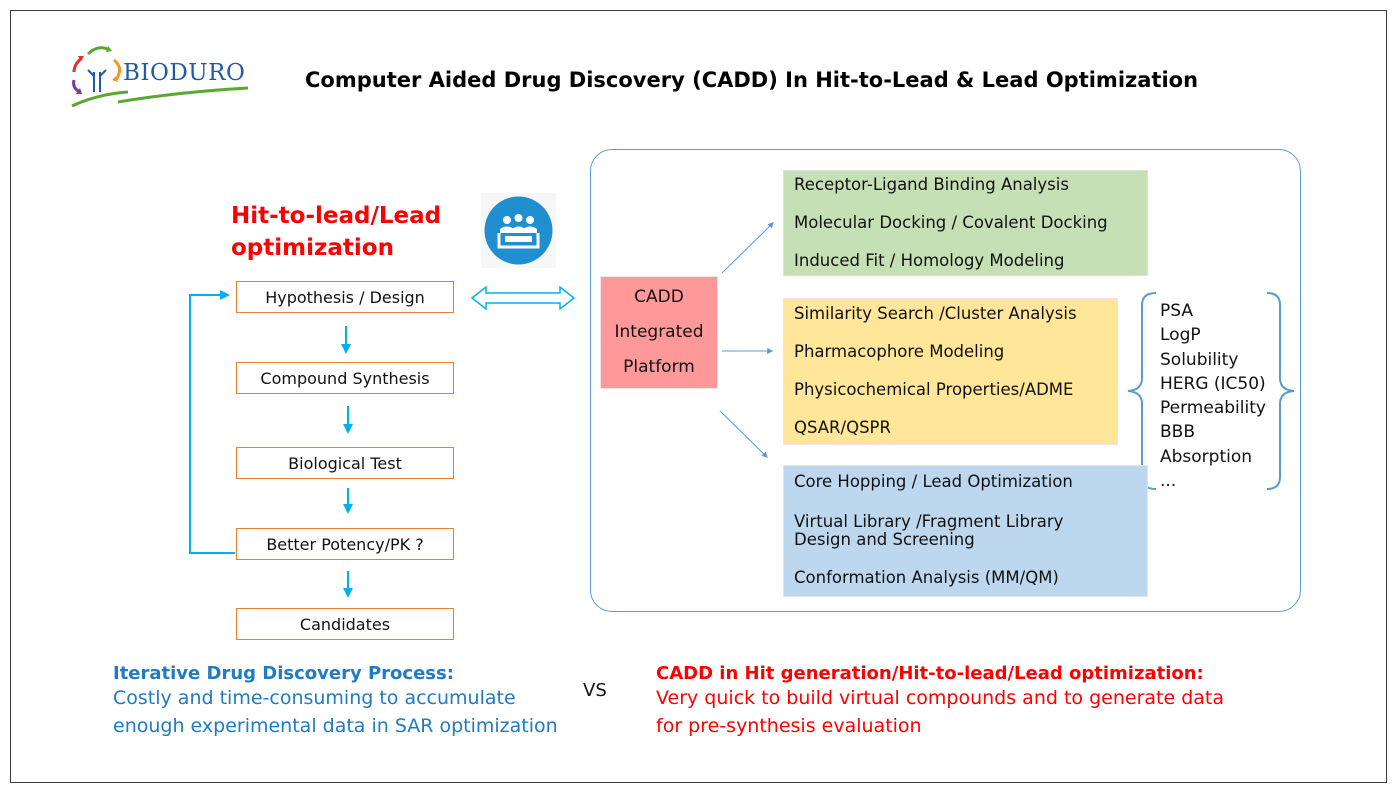 This screenshot has width=1398, height=796. I want to click on iterative-line-1: Costly and time-consuming to accumulate, so click(314, 698).